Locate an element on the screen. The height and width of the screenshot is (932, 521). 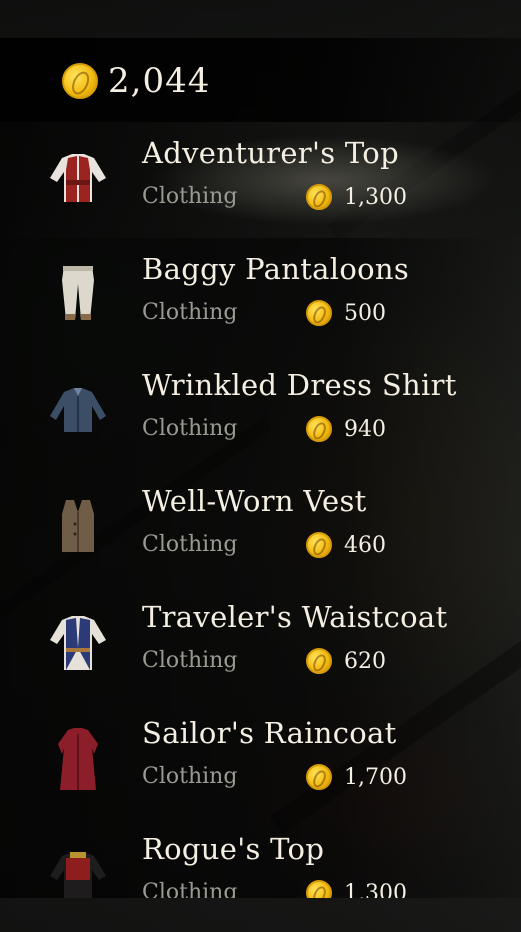
shop-item-baggy-pantaloons: Baggy Pantaloons Clothing 500 is located at coordinates (260, 296).